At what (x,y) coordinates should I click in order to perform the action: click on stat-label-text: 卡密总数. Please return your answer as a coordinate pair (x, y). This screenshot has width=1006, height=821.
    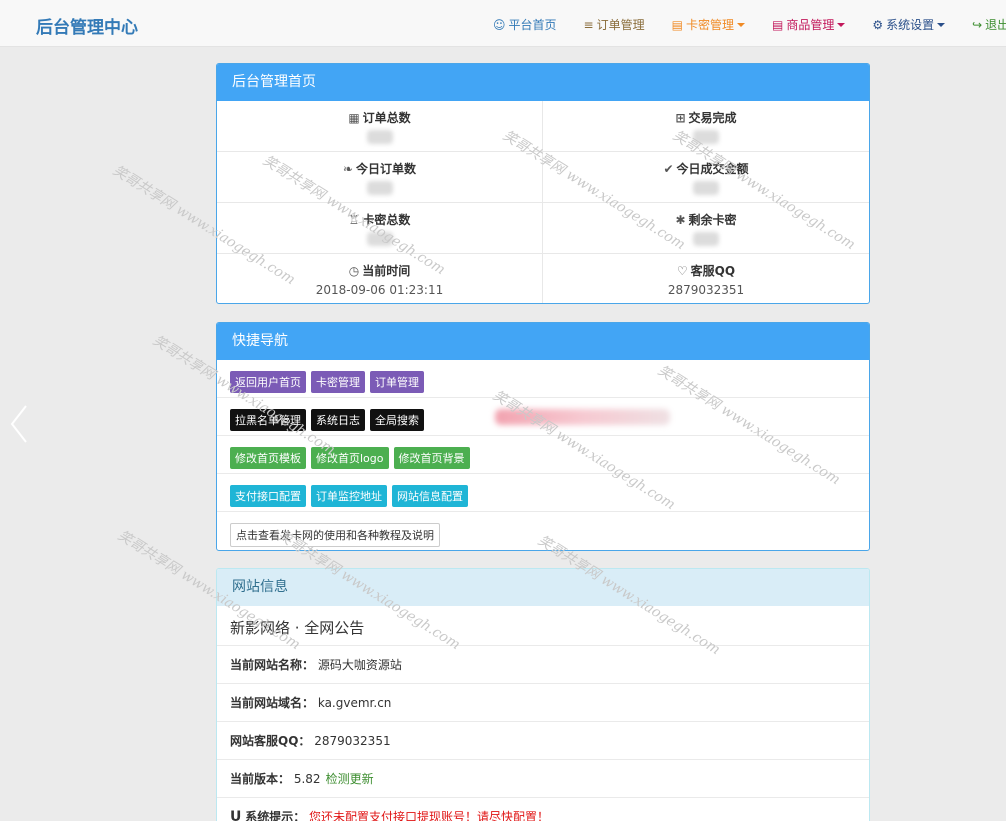
    Looking at the image, I should click on (386, 220).